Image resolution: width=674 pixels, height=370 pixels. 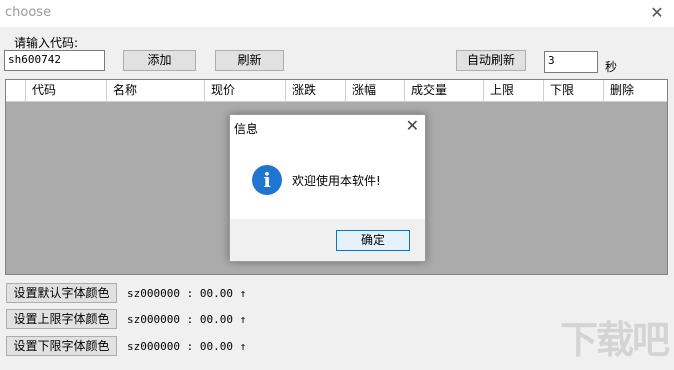 I want to click on dialog-title: 信息, so click(x=246, y=129).